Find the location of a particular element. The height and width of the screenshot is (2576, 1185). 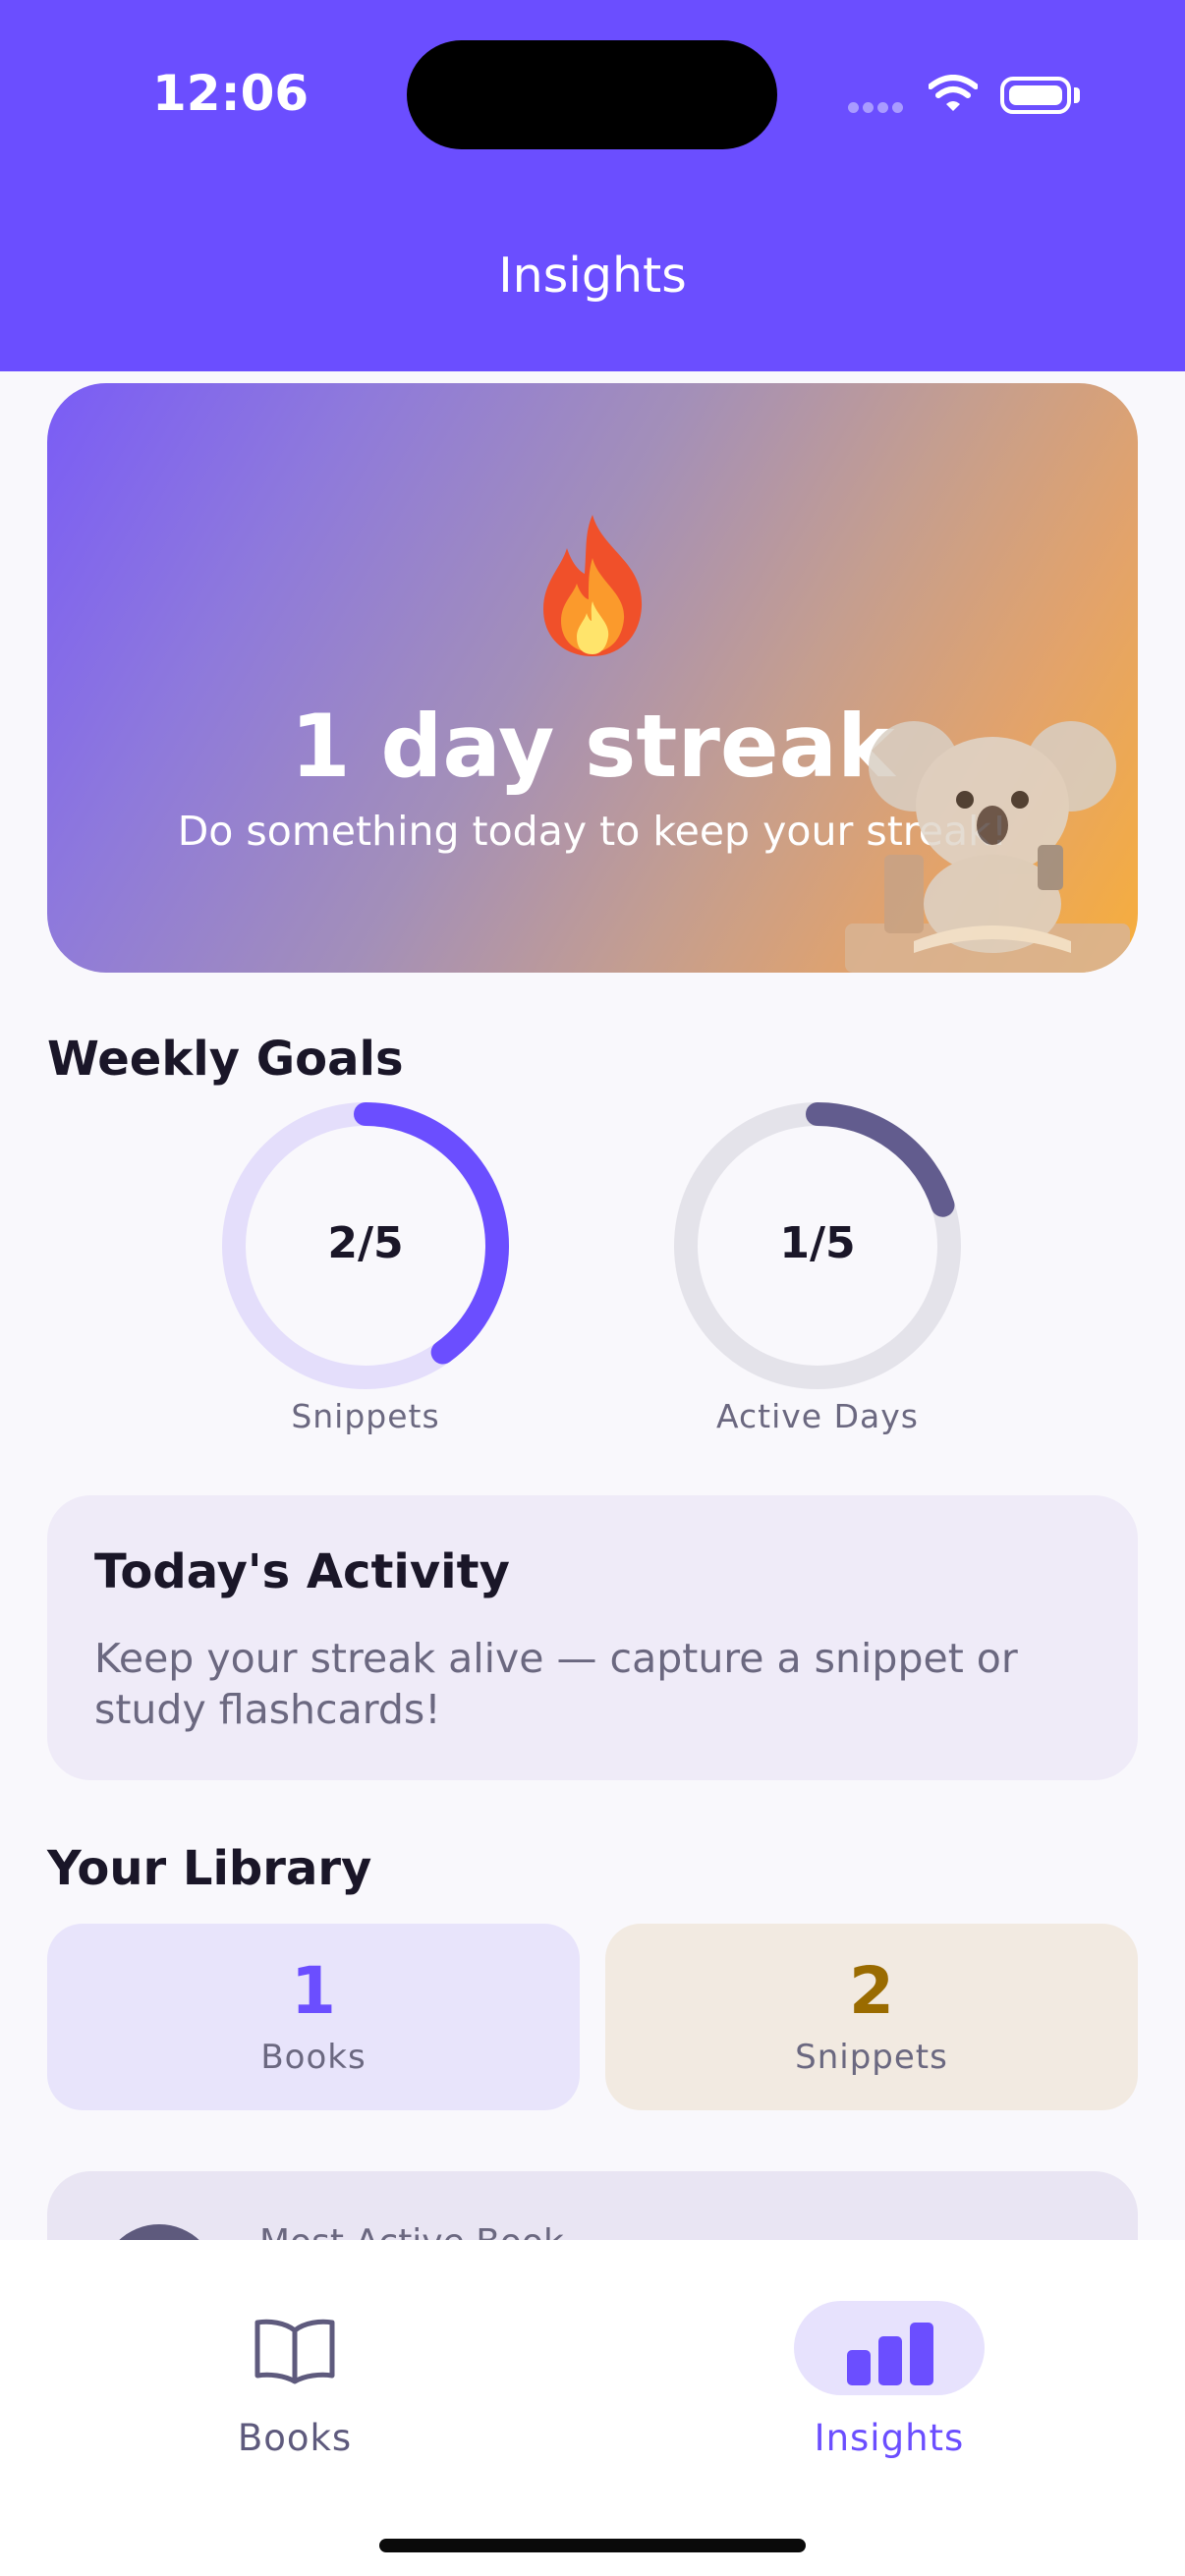

open-book-icon is located at coordinates (295, 2353).